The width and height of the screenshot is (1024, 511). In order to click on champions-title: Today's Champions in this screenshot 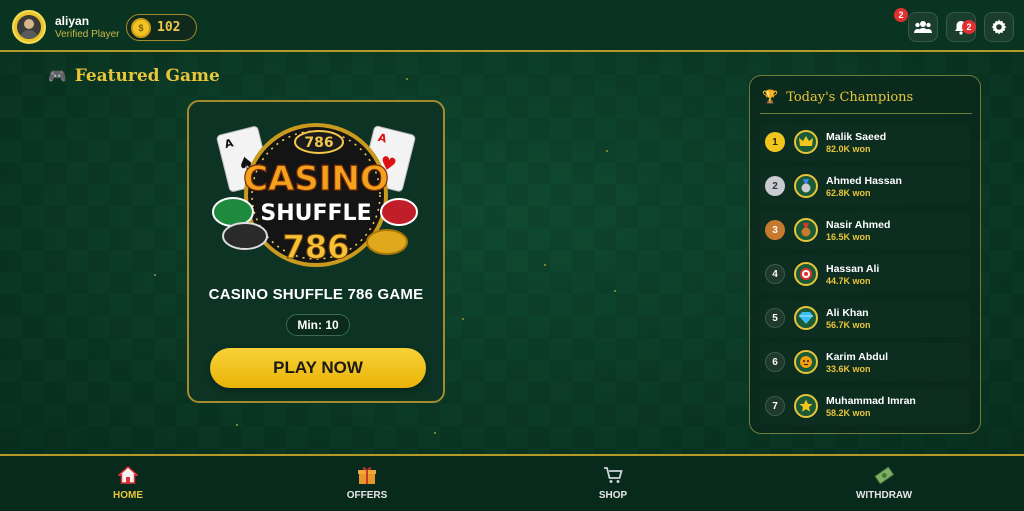, I will do `click(850, 97)`.